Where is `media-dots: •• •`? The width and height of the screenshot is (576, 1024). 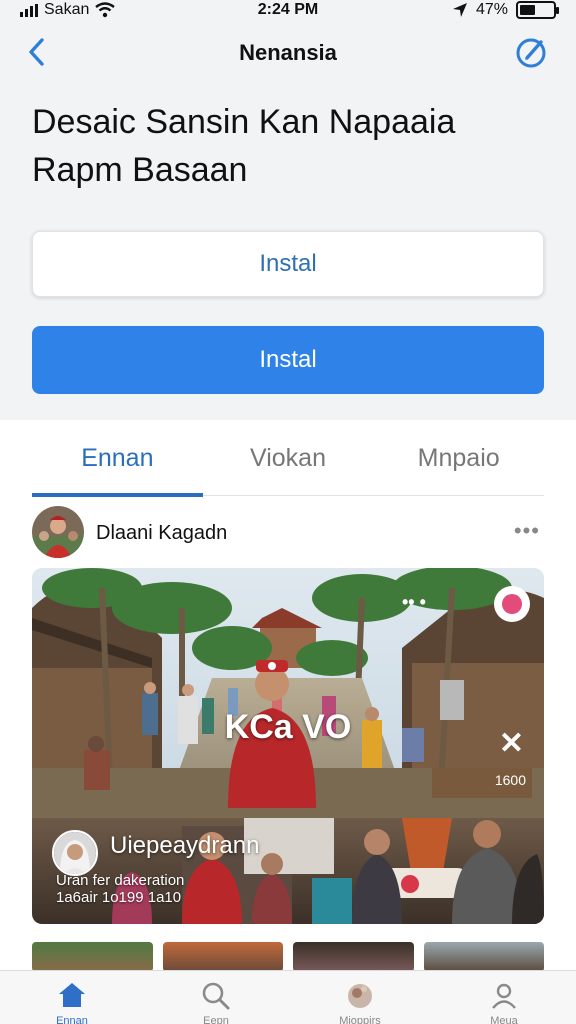
media-dots: •• • is located at coordinates (414, 602).